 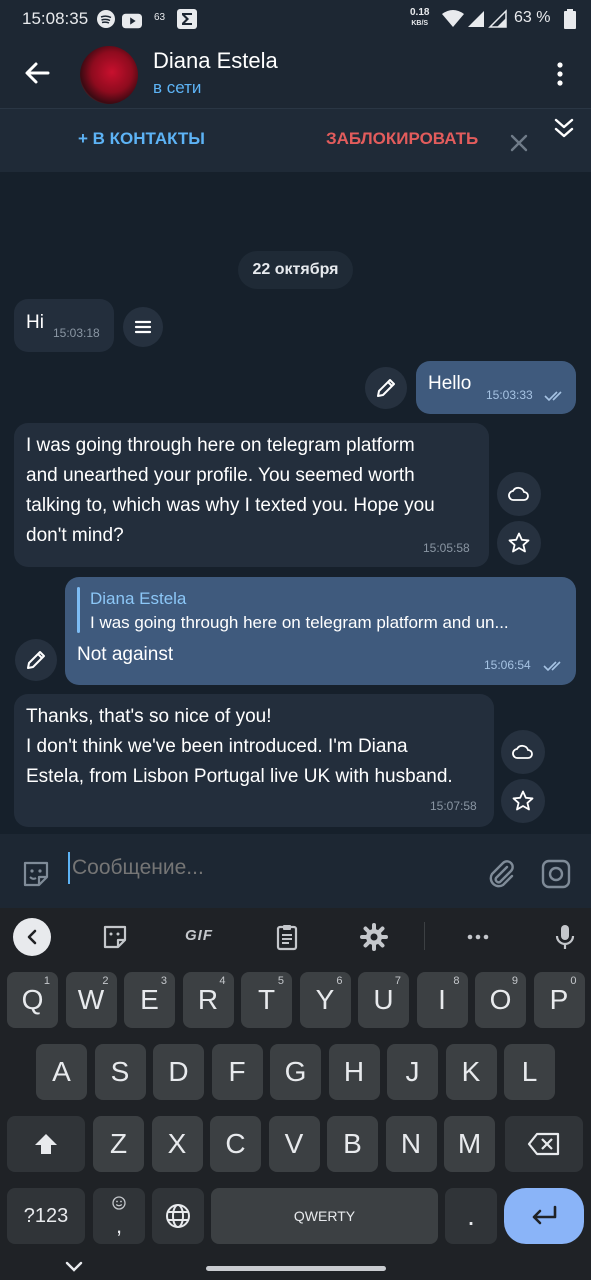 What do you see at coordinates (263, 868) in the screenshot?
I see `message-input` at bounding box center [263, 868].